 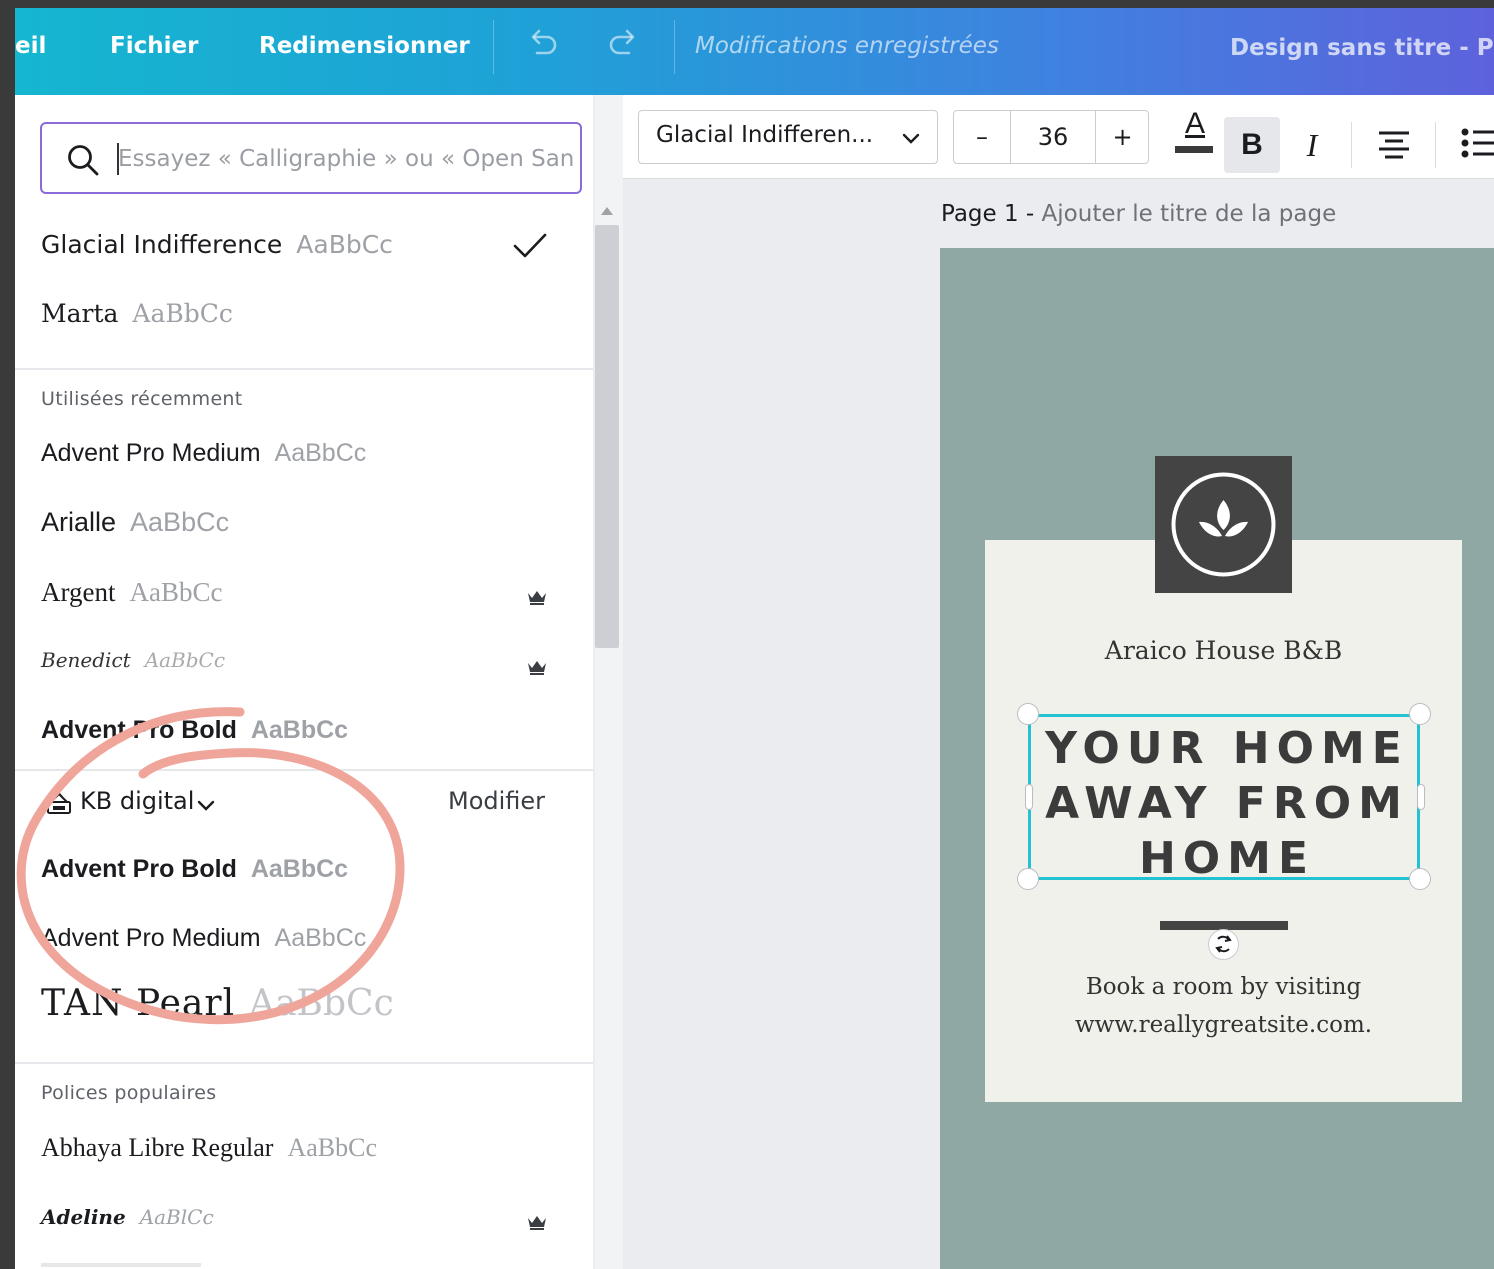 What do you see at coordinates (154, 51) in the screenshot?
I see `file-menu: Fichier` at bounding box center [154, 51].